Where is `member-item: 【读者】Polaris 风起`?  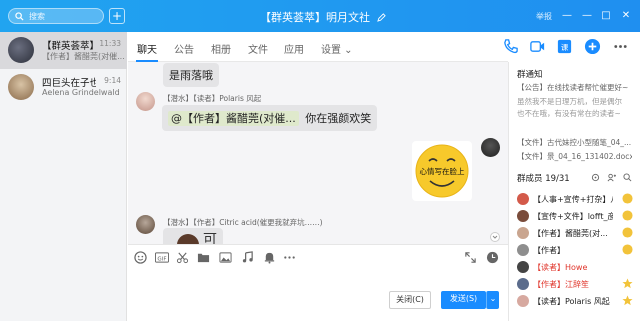 member-item: 【读者】Polaris 风起 is located at coordinates (574, 301).